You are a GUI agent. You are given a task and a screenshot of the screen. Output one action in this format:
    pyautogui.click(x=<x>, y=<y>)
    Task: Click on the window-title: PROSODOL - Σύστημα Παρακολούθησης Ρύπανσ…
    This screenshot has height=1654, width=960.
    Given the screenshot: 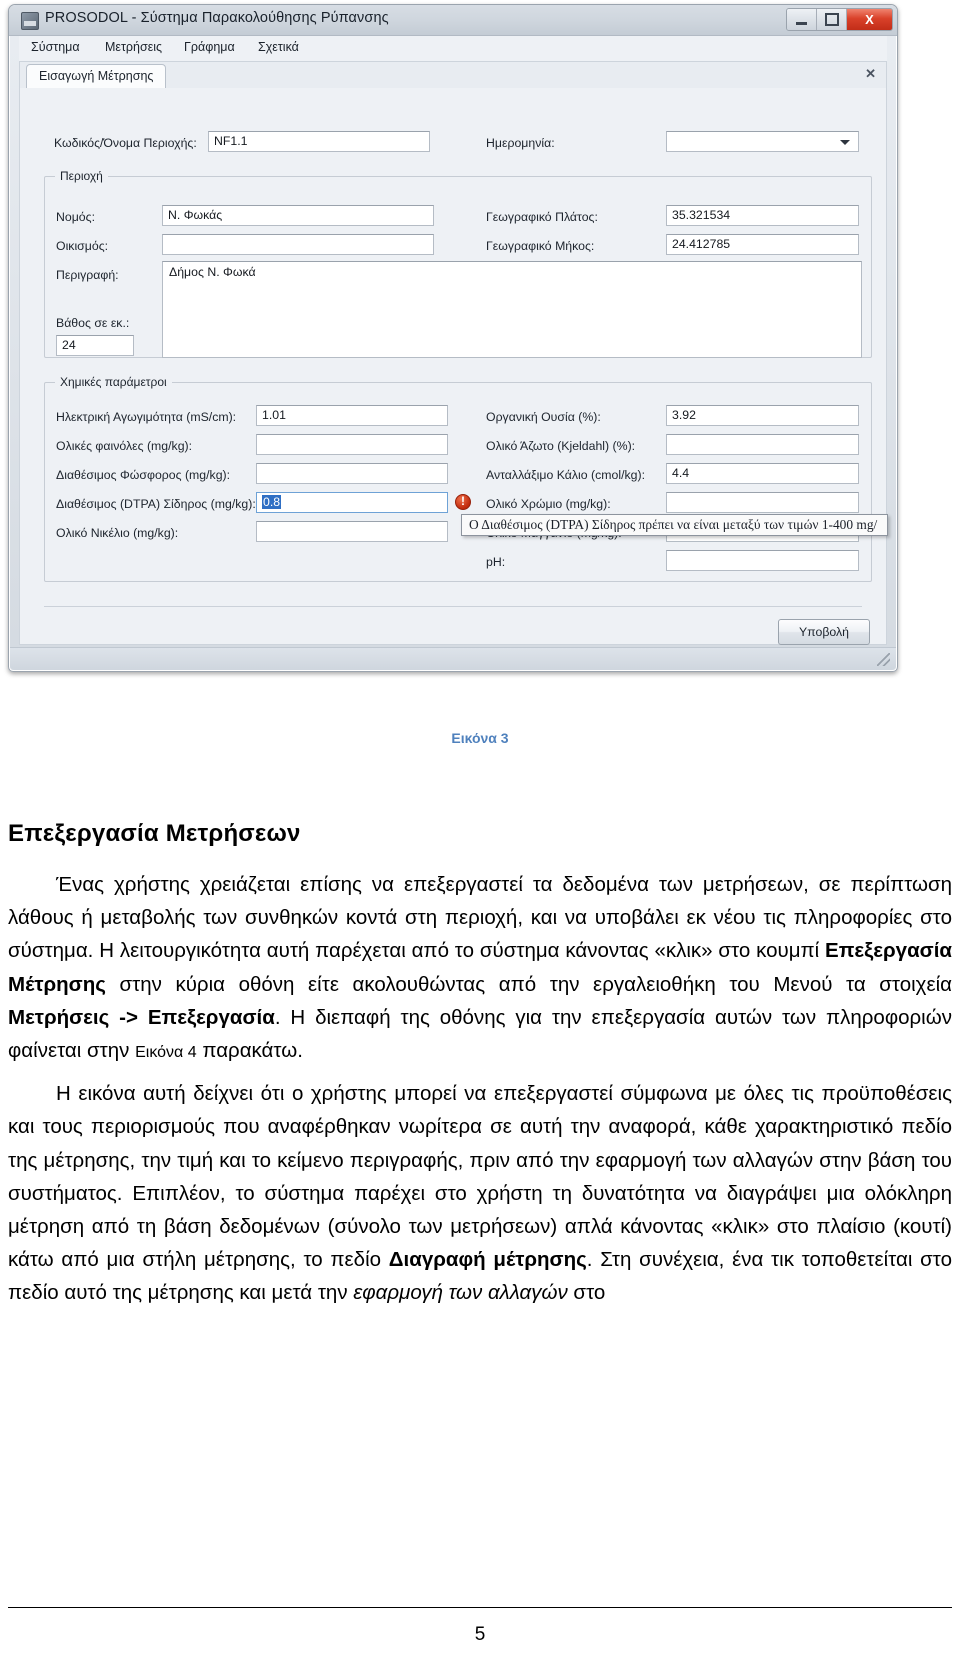 What is the action you would take?
    pyautogui.click(x=217, y=18)
    